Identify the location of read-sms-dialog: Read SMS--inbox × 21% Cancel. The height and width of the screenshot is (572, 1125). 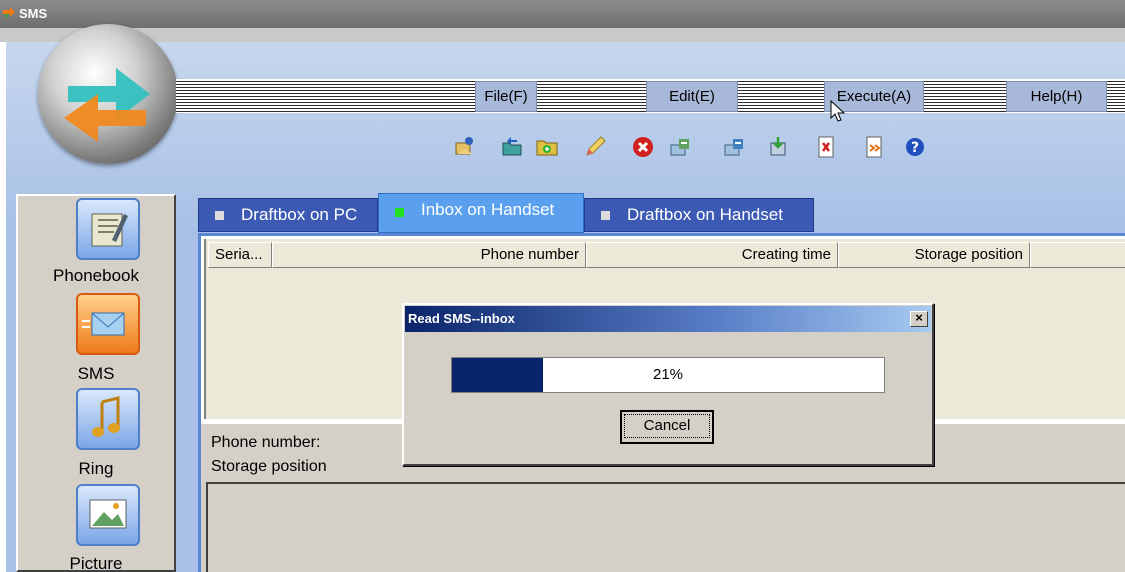
(668, 384).